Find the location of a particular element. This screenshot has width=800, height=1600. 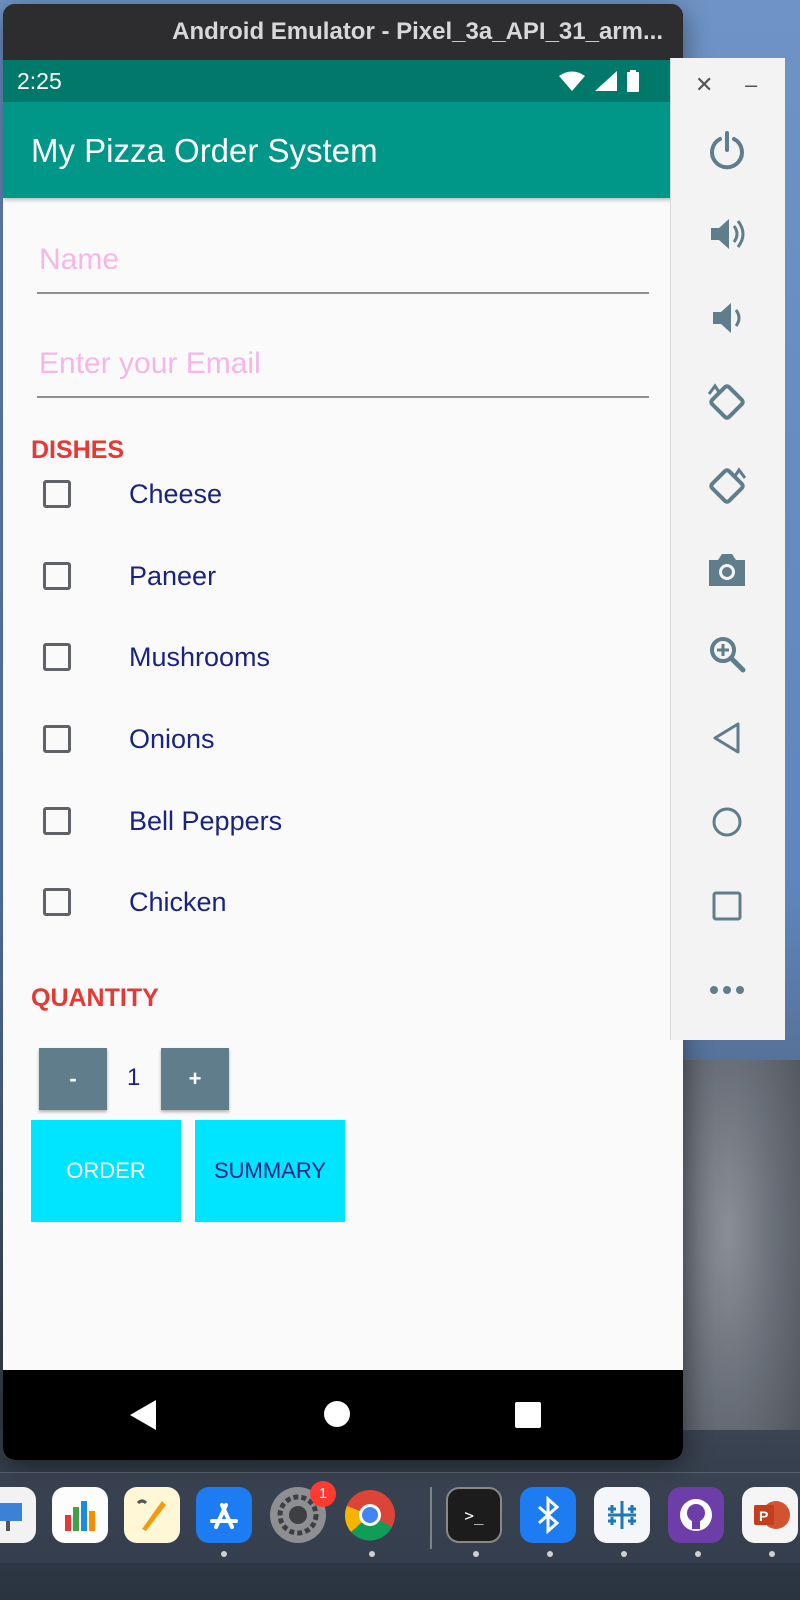

volume-down-icon is located at coordinates (727, 318).